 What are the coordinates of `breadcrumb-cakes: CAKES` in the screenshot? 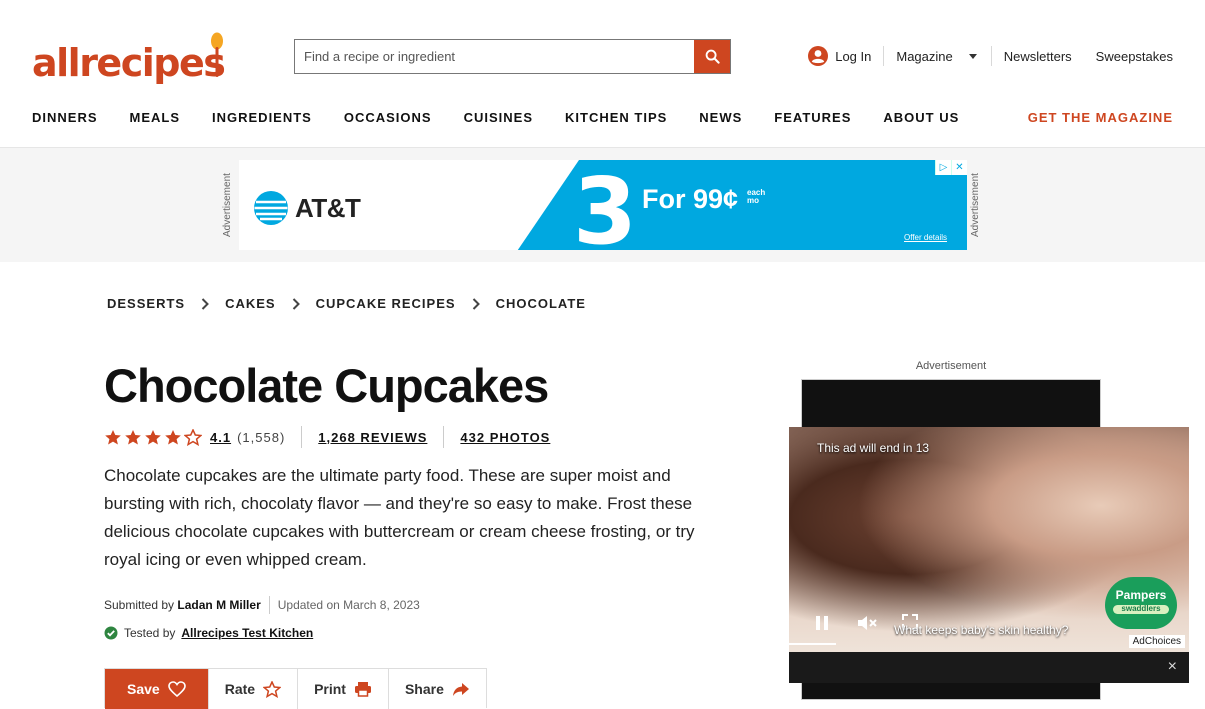 It's located at (250, 303).